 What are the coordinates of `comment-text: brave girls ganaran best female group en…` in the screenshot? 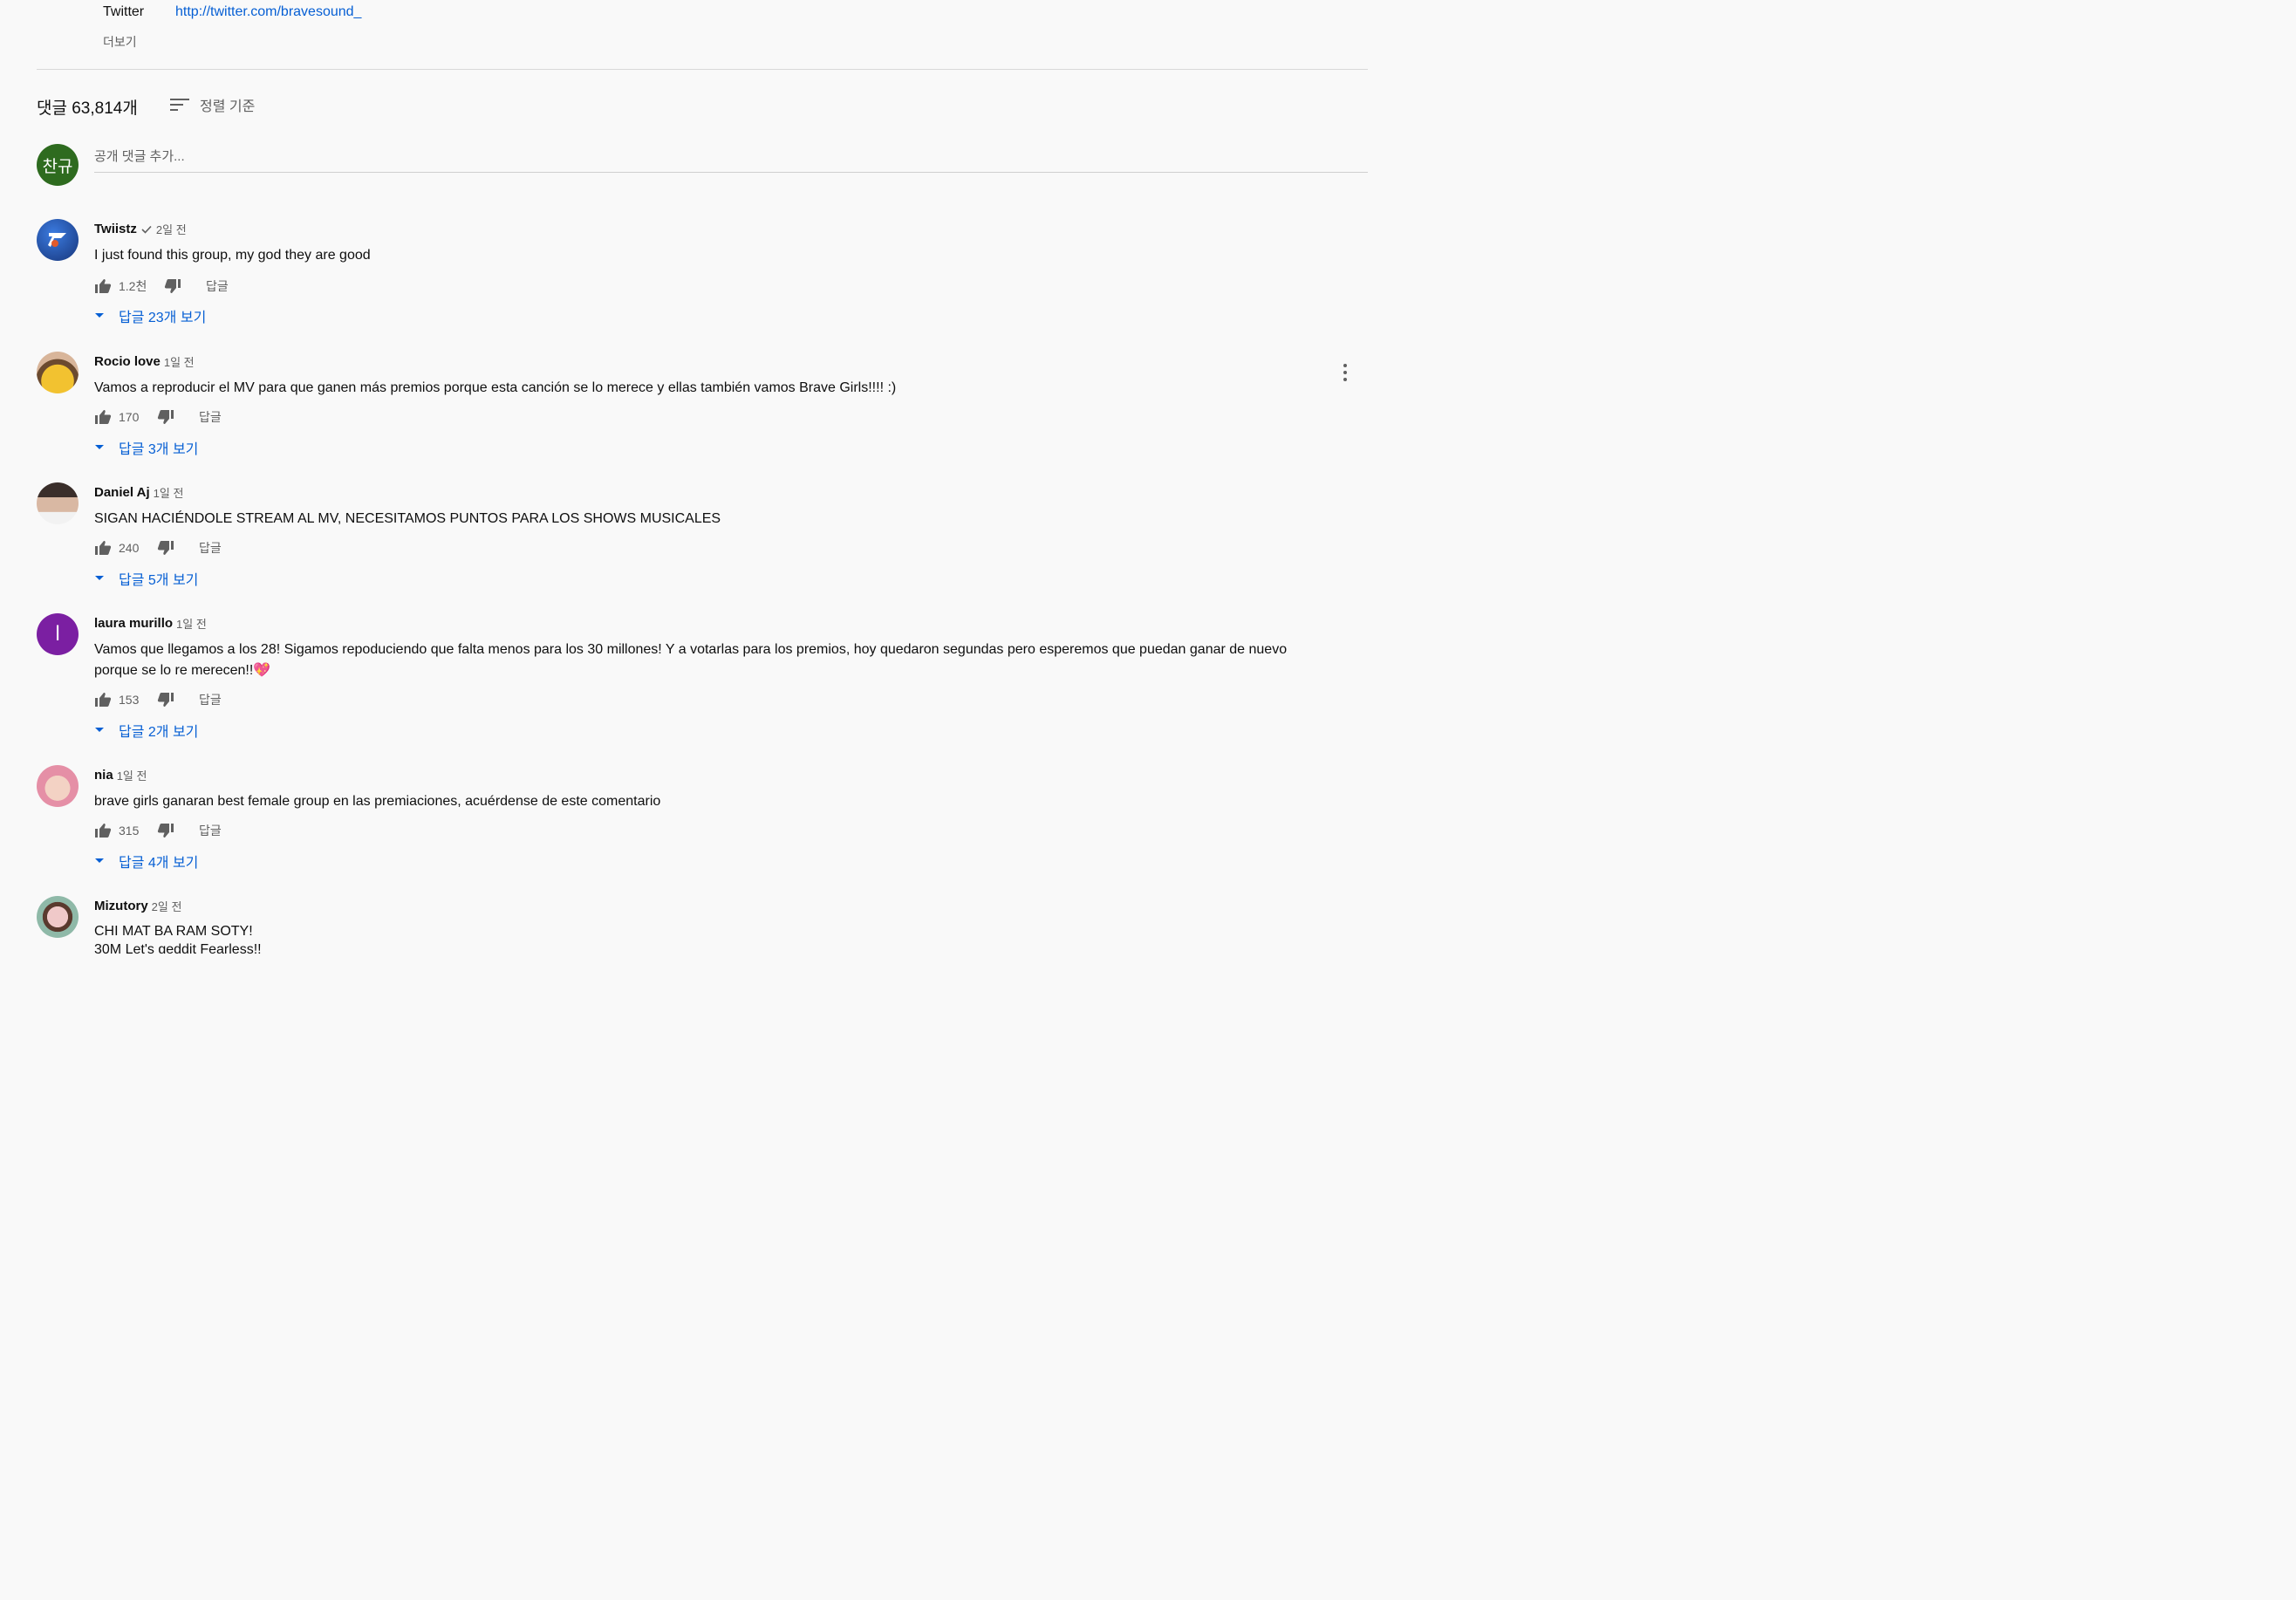 It's located at (377, 801).